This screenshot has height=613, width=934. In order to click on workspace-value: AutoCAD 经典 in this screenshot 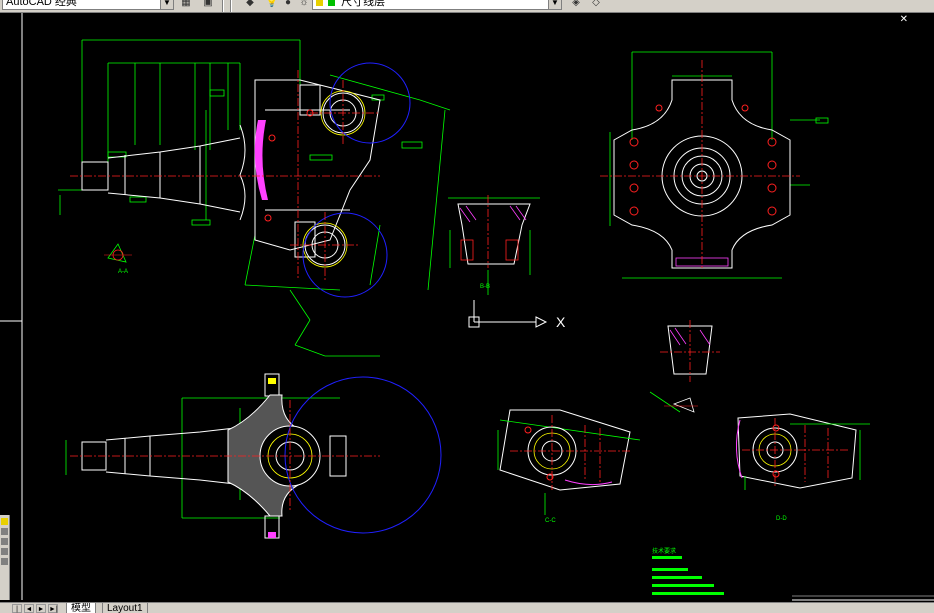, I will do `click(41, 4)`.